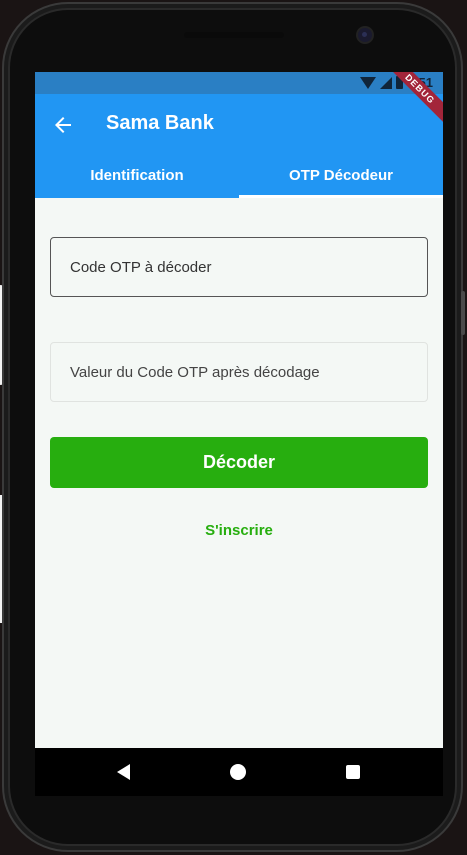  What do you see at coordinates (141, 267) in the screenshot?
I see `otp-code-placeholder: Code OTP à décoder` at bounding box center [141, 267].